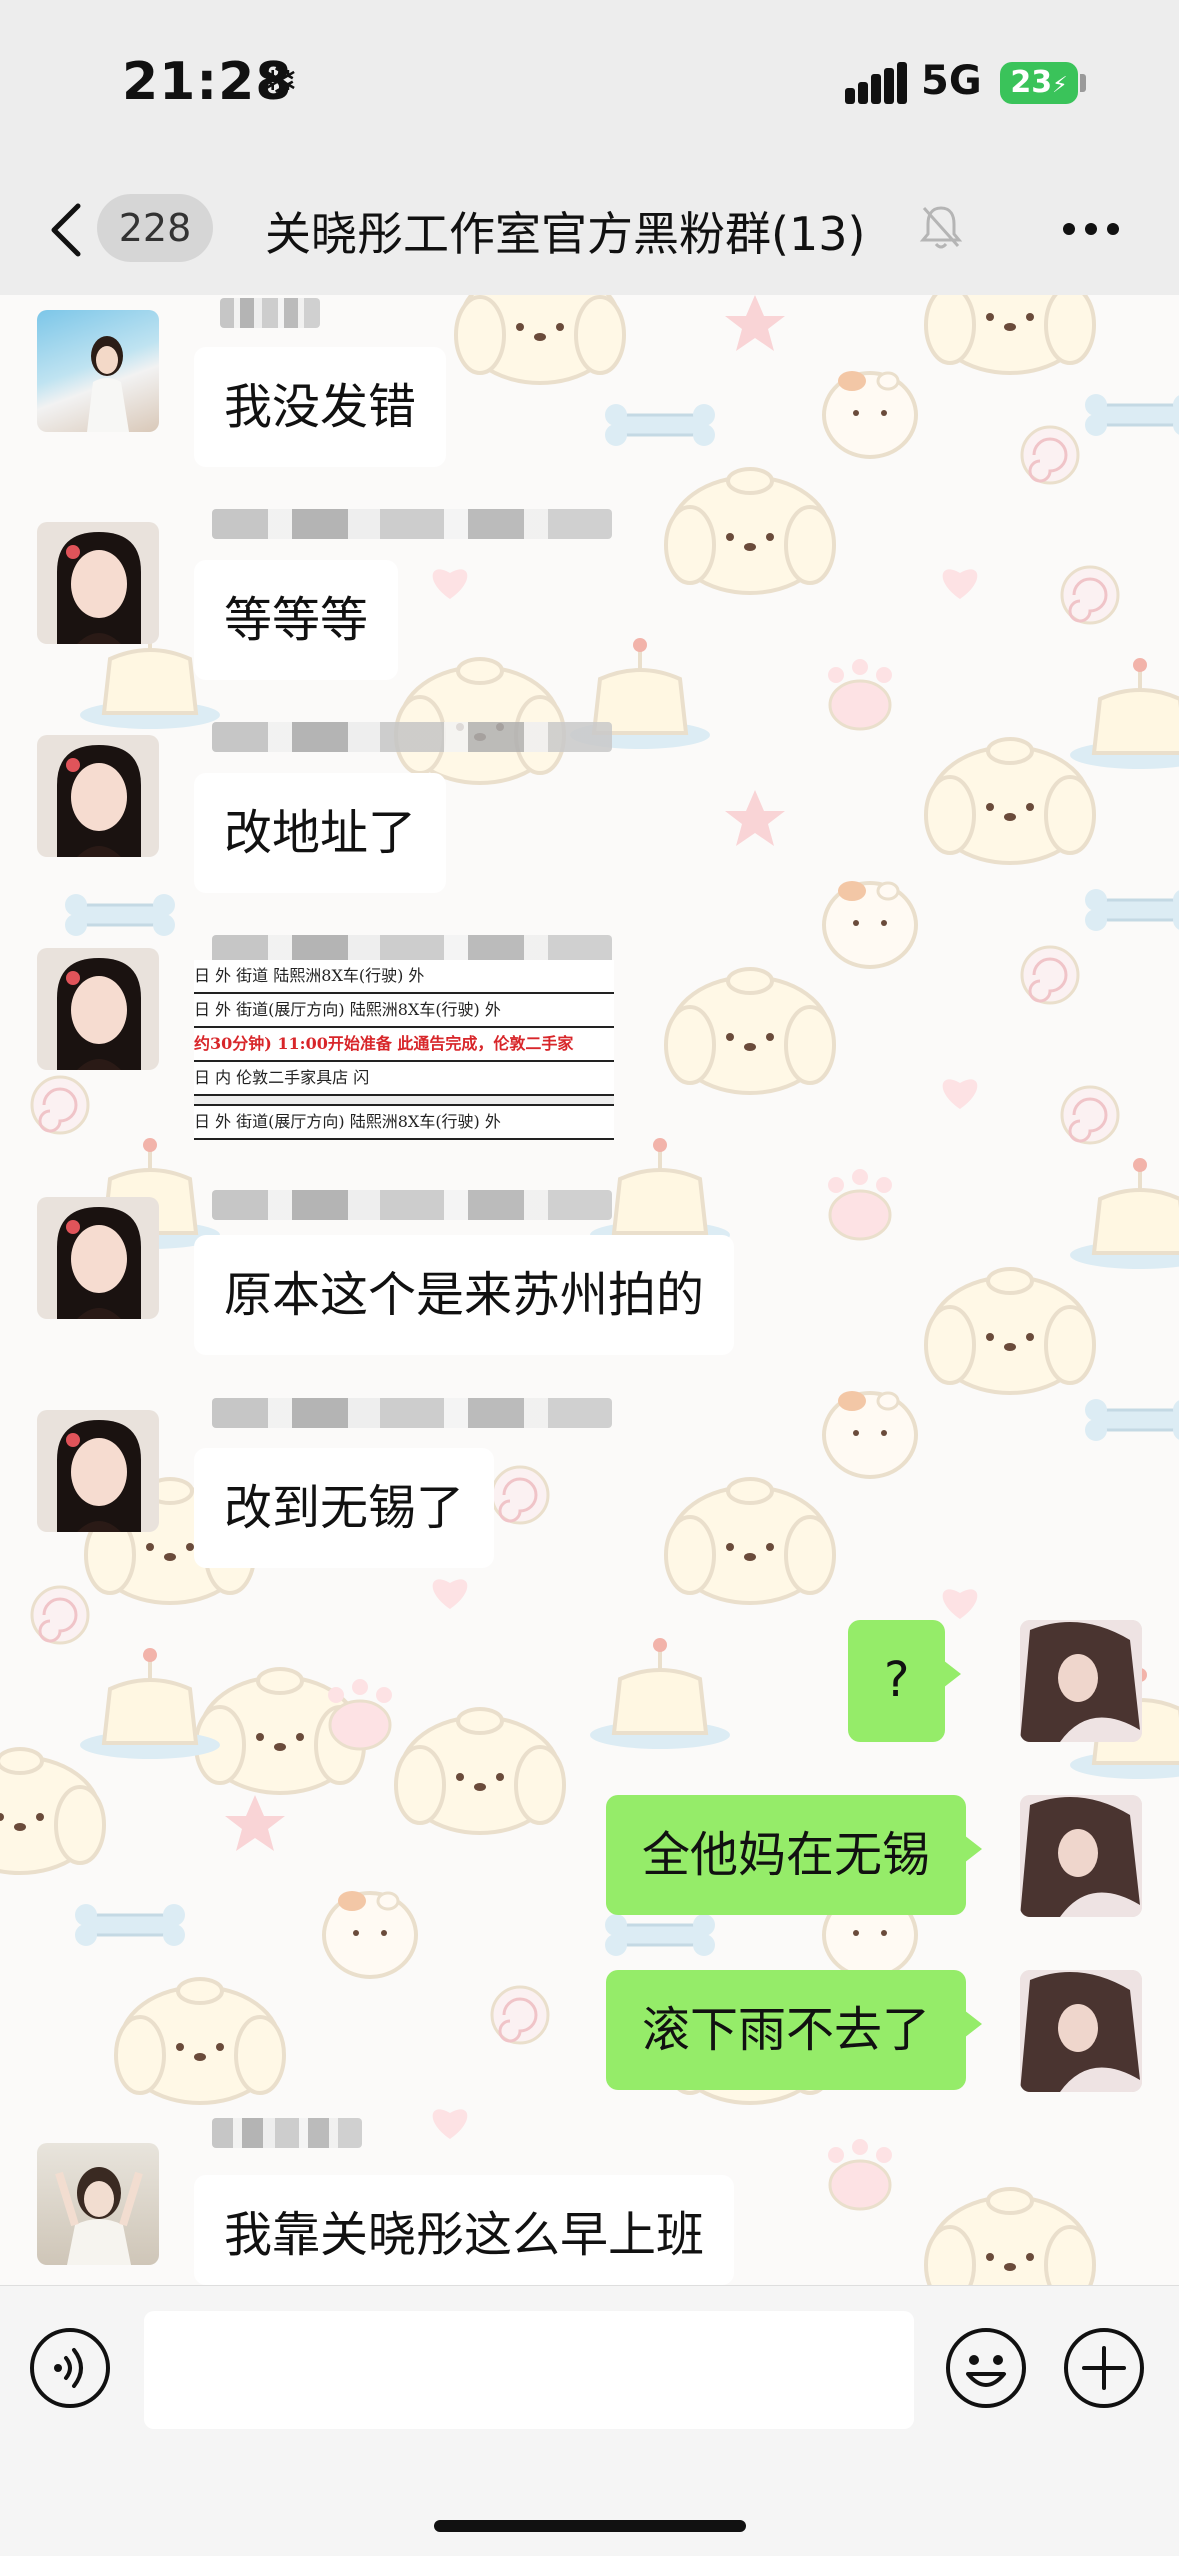  What do you see at coordinates (1031, 82) in the screenshot?
I see `battery-level: 23` at bounding box center [1031, 82].